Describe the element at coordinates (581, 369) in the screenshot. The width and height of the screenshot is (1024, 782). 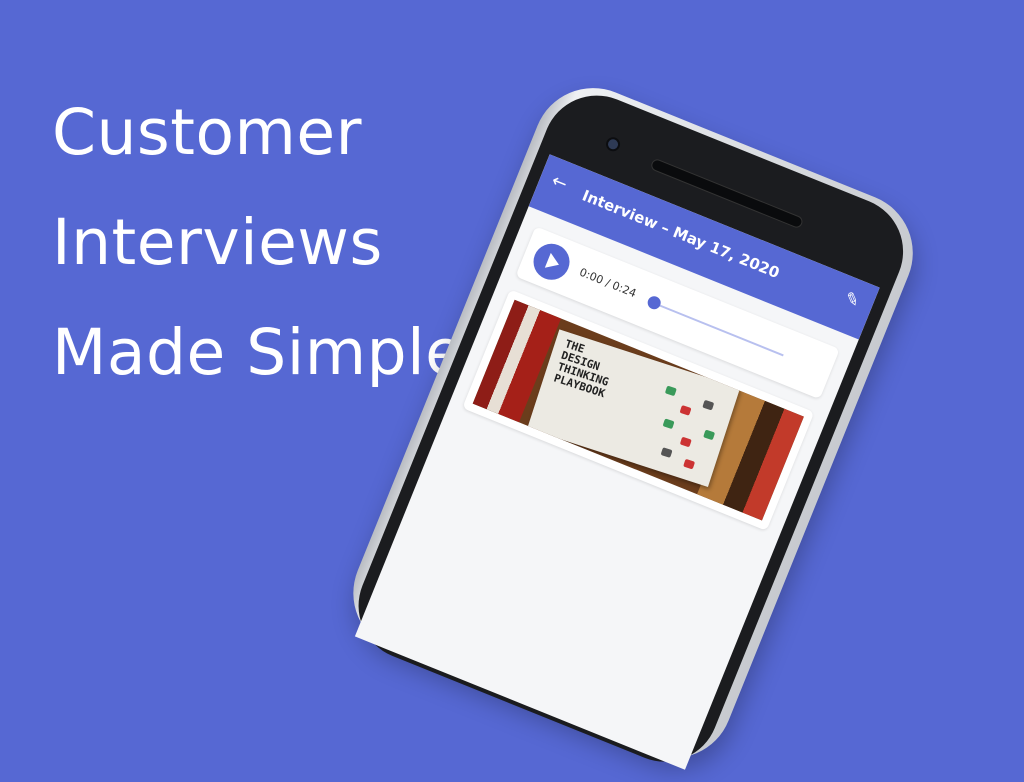
I see `book-title: THE DESIGN THINKING PLAYBOOK` at that location.